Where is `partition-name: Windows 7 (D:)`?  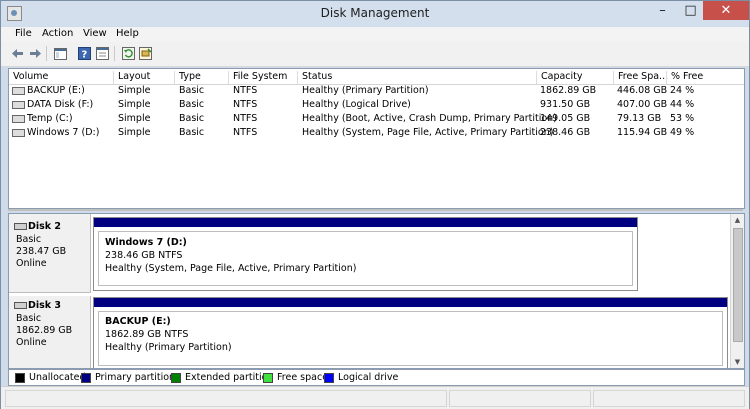
partition-name: Windows 7 (D:) is located at coordinates (146, 242).